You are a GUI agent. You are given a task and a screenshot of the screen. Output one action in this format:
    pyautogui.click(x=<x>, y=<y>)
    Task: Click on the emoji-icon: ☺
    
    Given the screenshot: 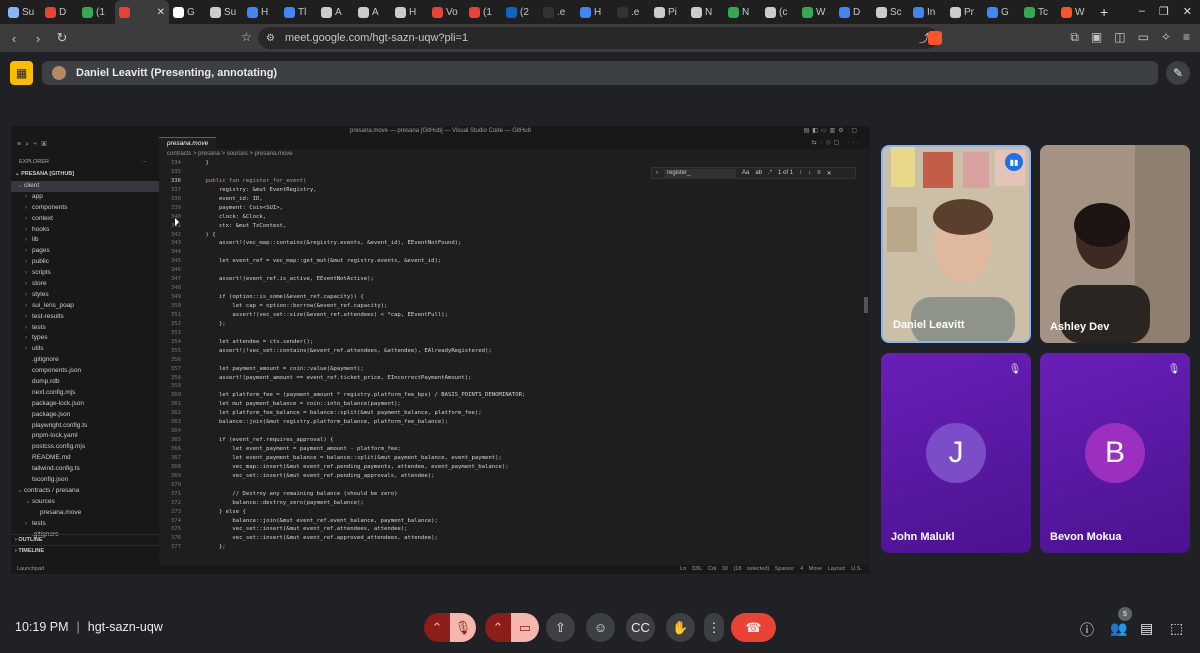 What is the action you would take?
    pyautogui.click(x=600, y=627)
    